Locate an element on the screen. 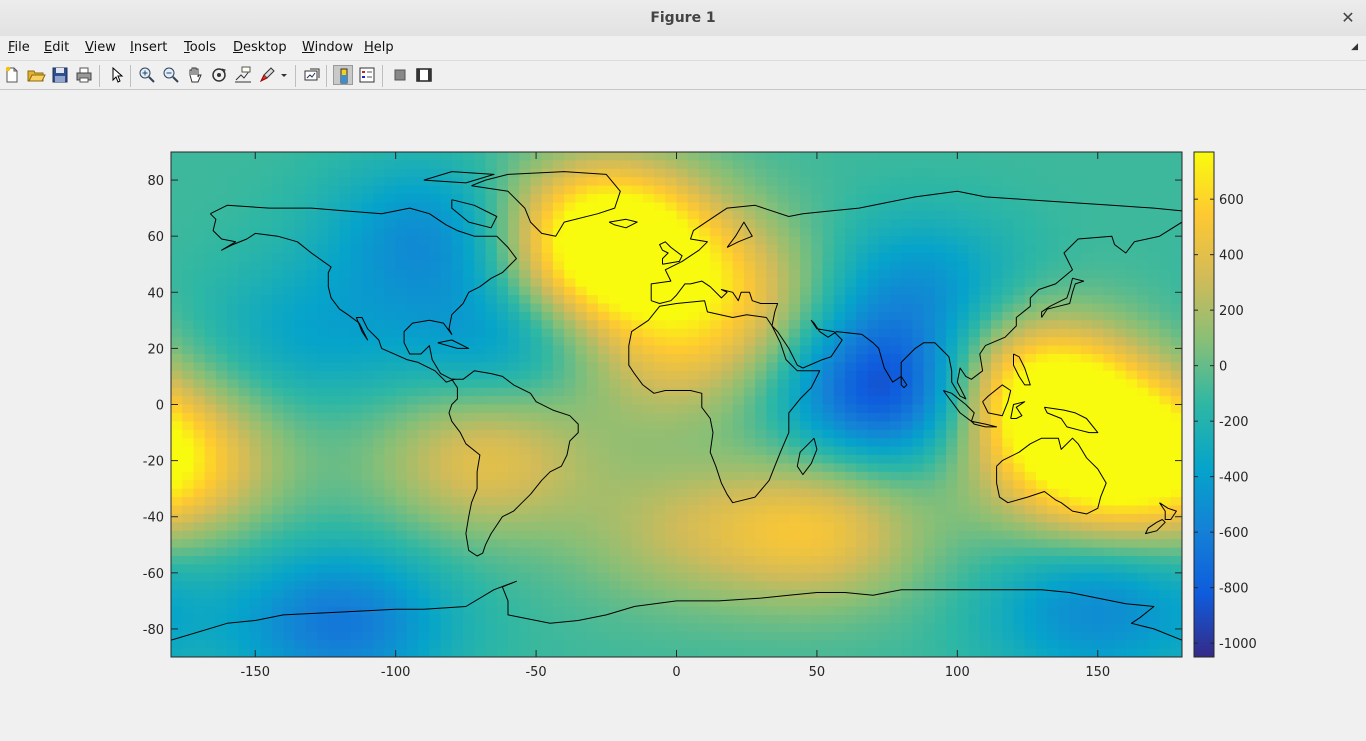 This screenshot has width=1366, height=741. menu-view: View is located at coordinates (100, 48).